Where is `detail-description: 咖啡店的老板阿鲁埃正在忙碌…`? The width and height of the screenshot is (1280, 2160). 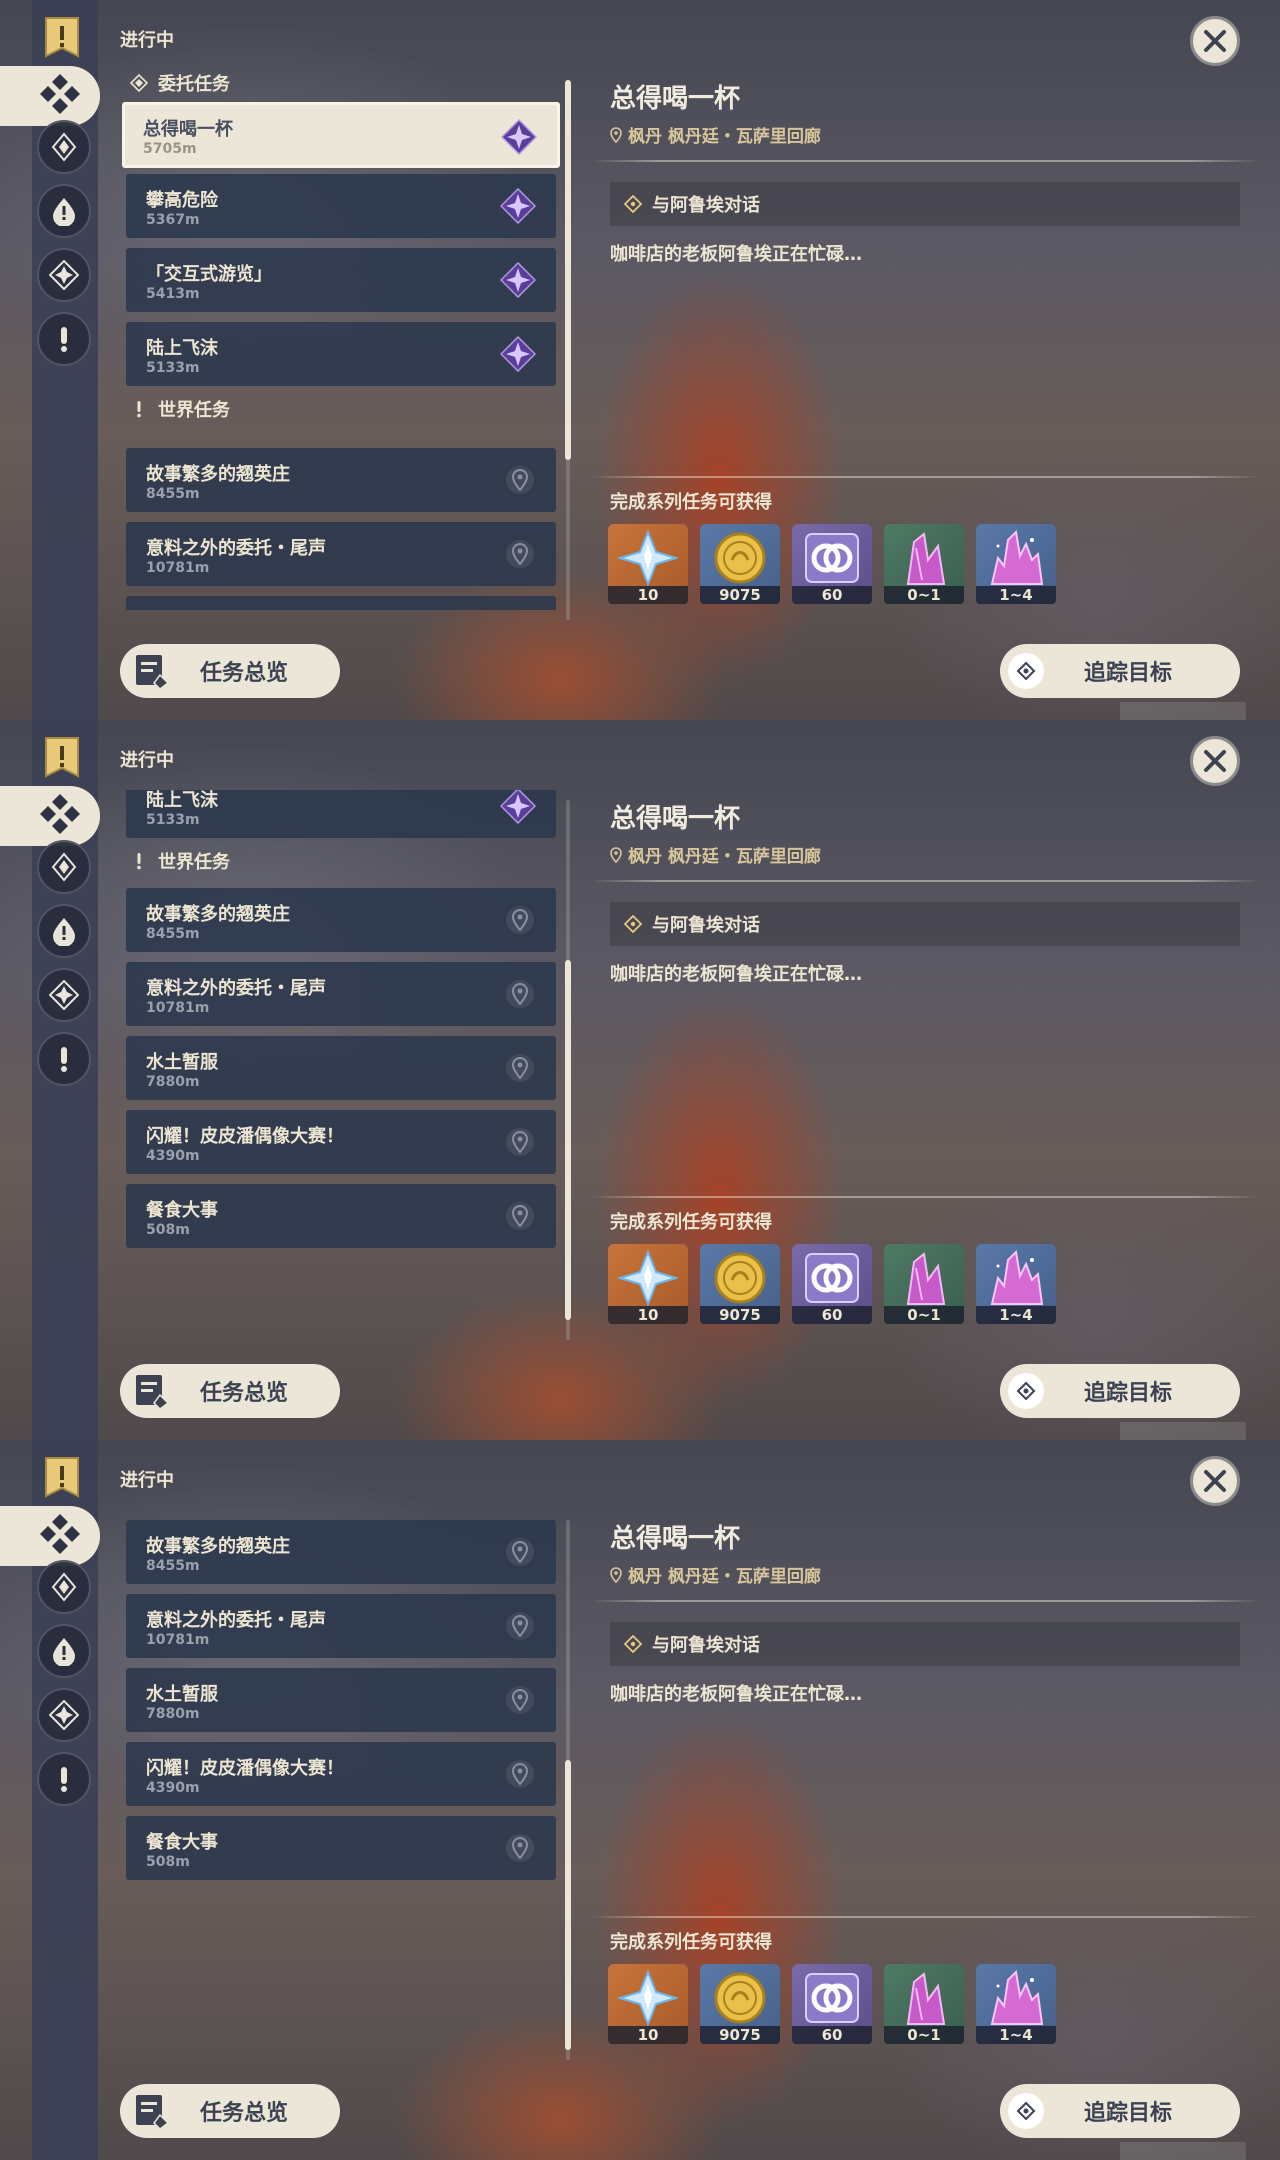
detail-description: 咖啡店的老板阿鲁埃正在忙碌… is located at coordinates (736, 1694).